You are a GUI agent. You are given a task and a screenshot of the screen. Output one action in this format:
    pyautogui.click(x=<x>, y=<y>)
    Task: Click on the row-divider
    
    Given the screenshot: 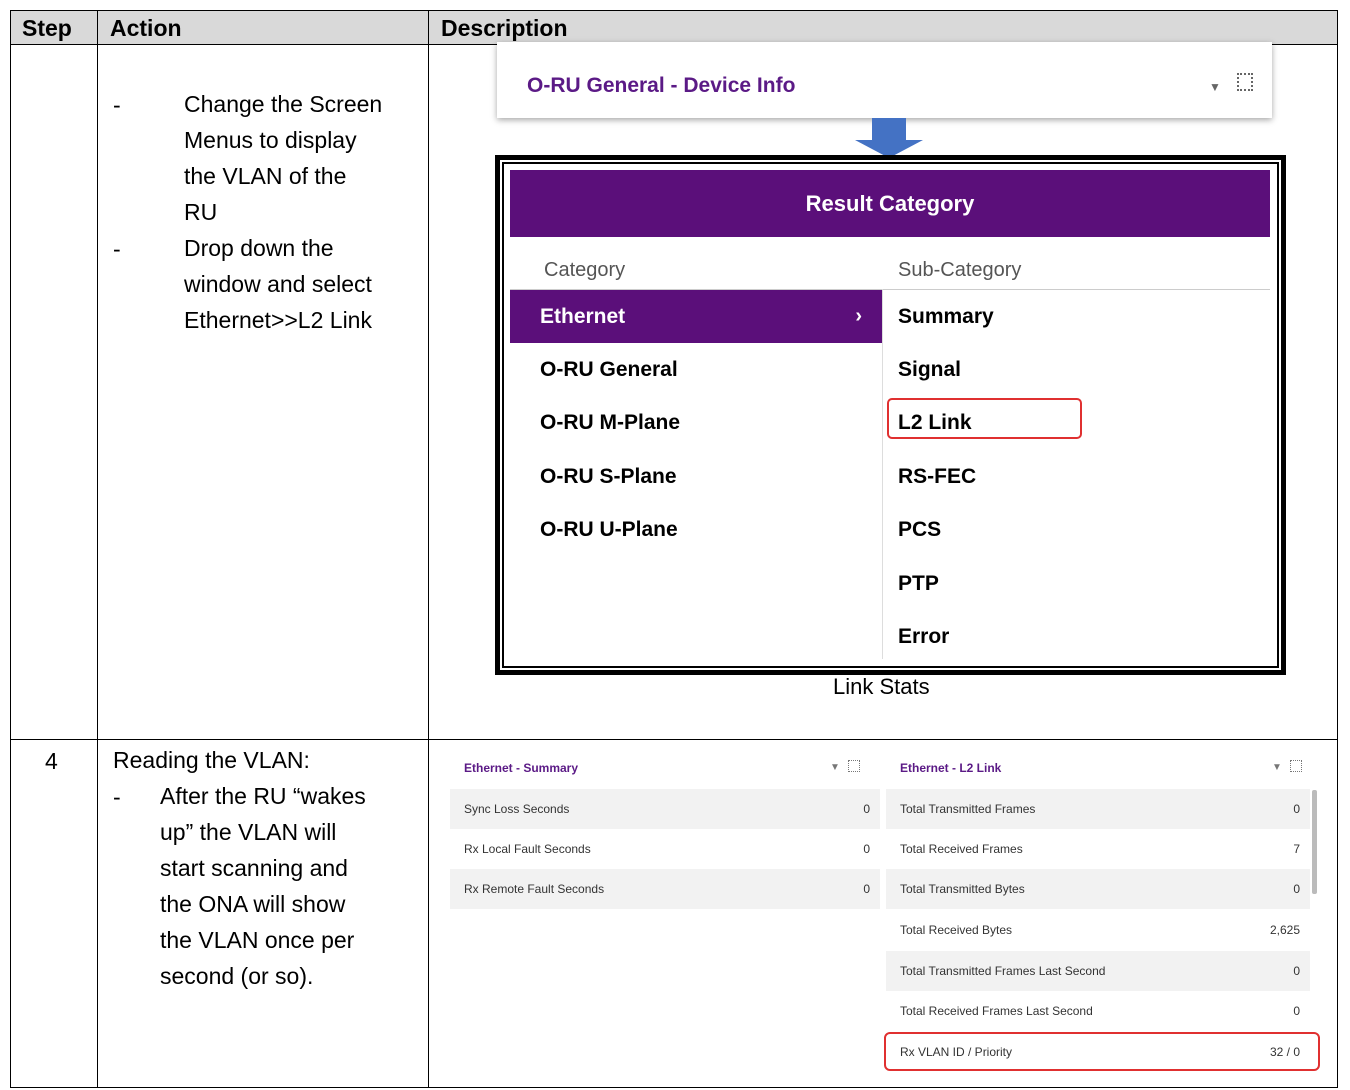 What is the action you would take?
    pyautogui.click(x=674, y=739)
    